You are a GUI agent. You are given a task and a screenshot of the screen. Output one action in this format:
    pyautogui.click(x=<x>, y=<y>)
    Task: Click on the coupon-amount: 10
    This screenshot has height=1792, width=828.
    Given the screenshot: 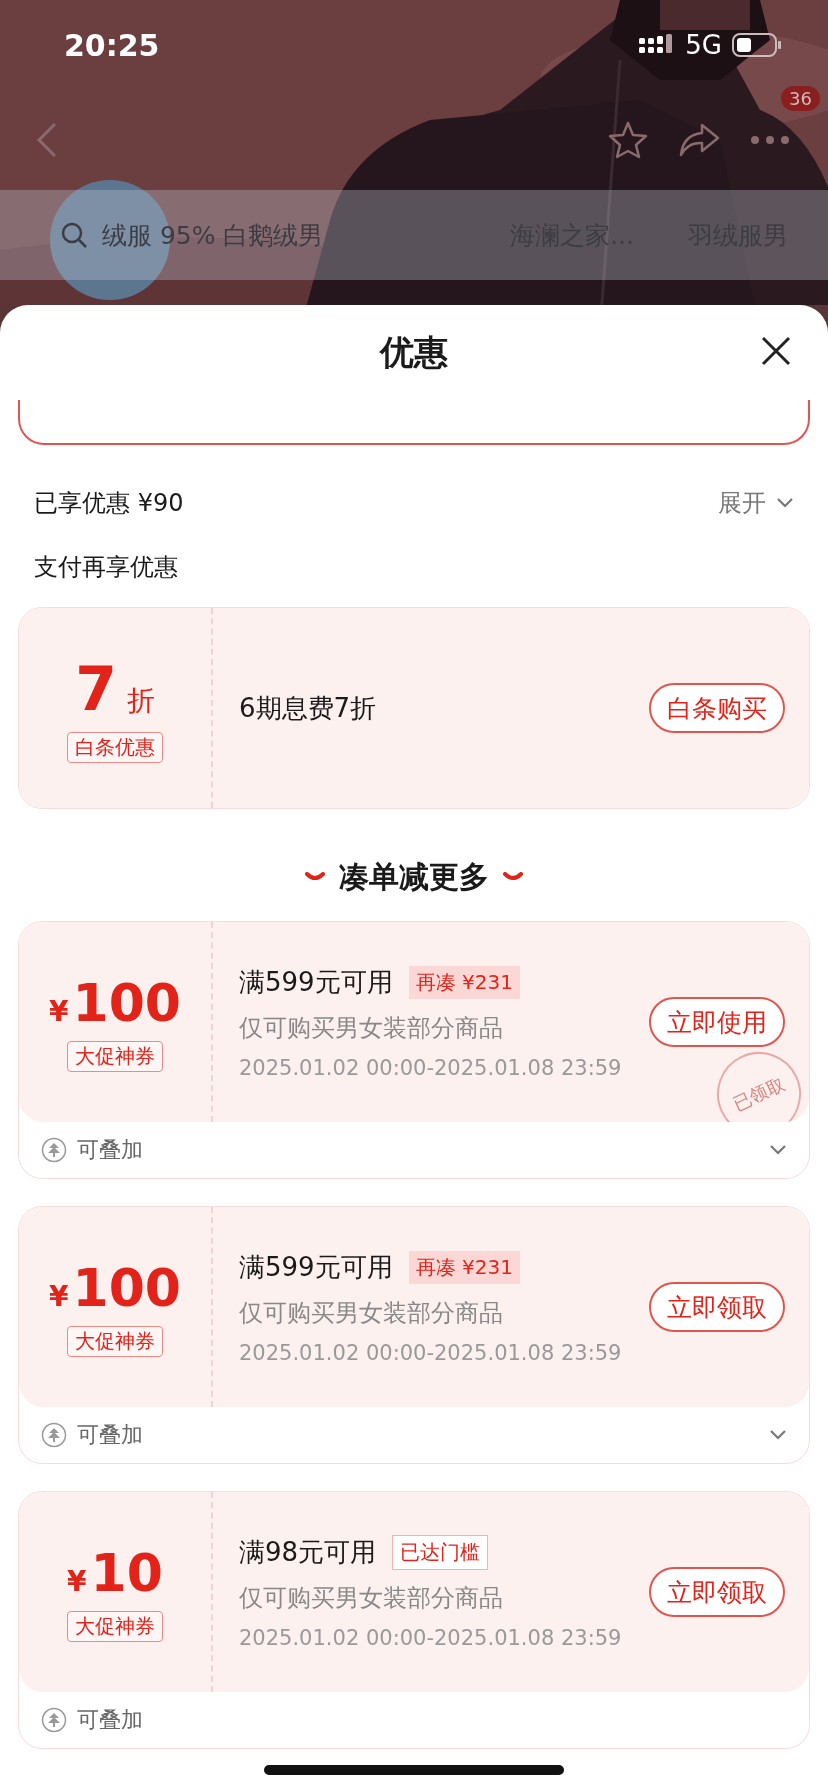 What is the action you would take?
    pyautogui.click(x=126, y=1572)
    